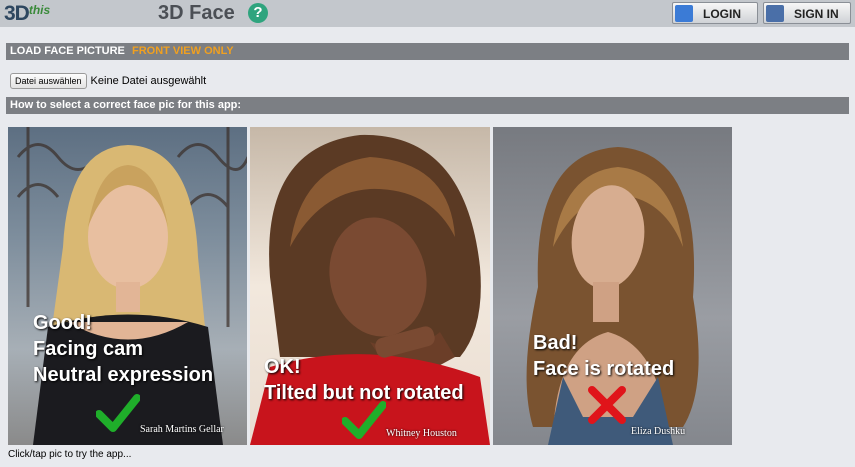  What do you see at coordinates (604, 369) in the screenshot?
I see `caption-line: Face is rotated` at bounding box center [604, 369].